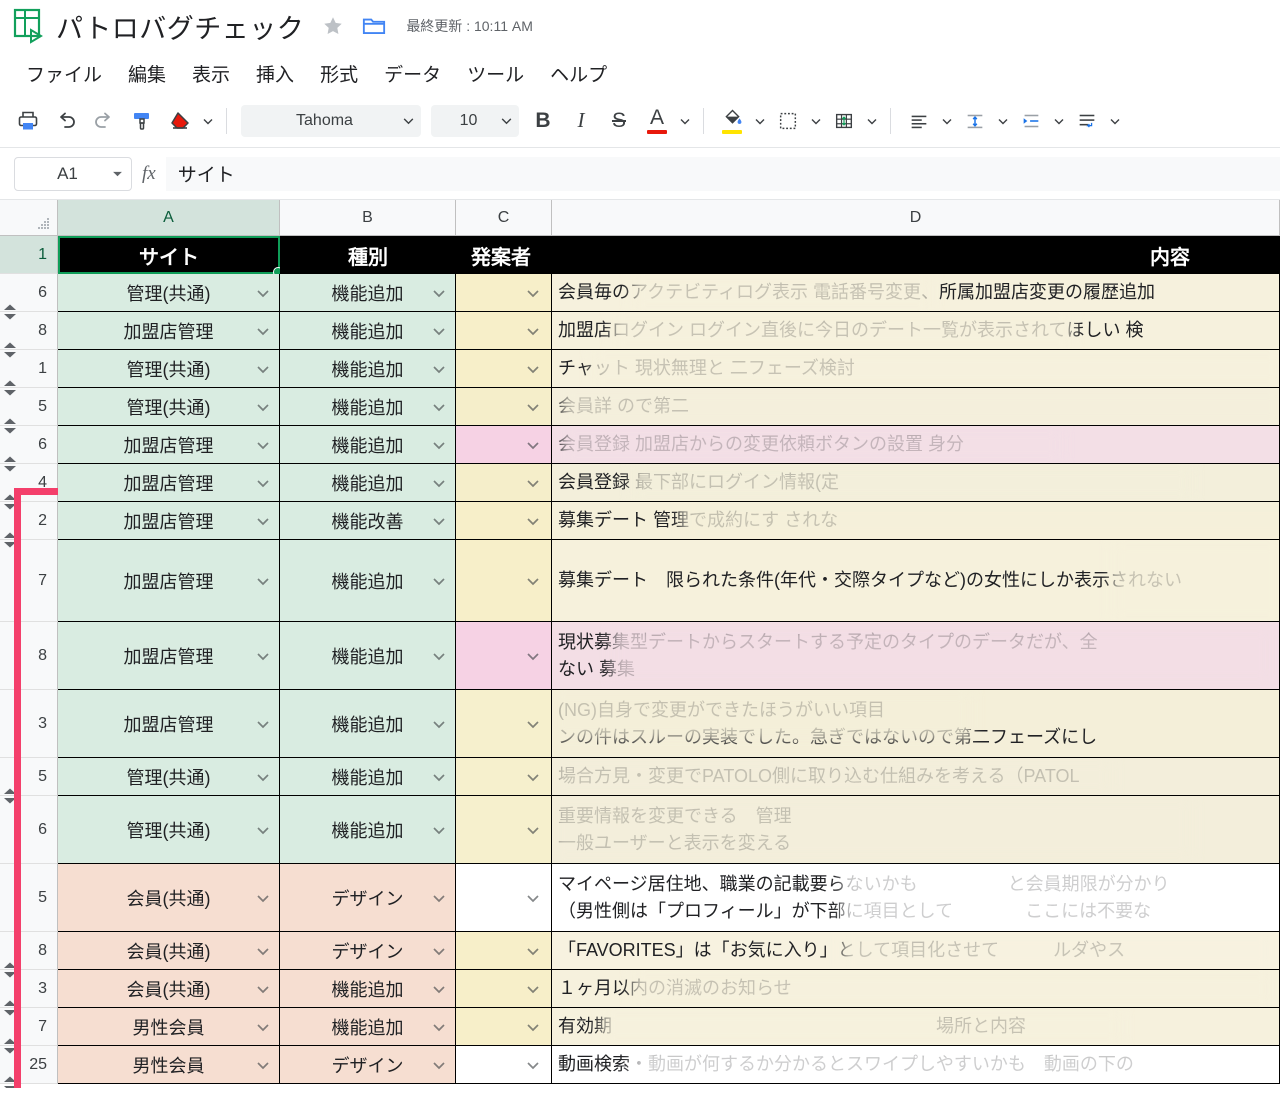  I want to click on font-size-select: 10, so click(475, 120).